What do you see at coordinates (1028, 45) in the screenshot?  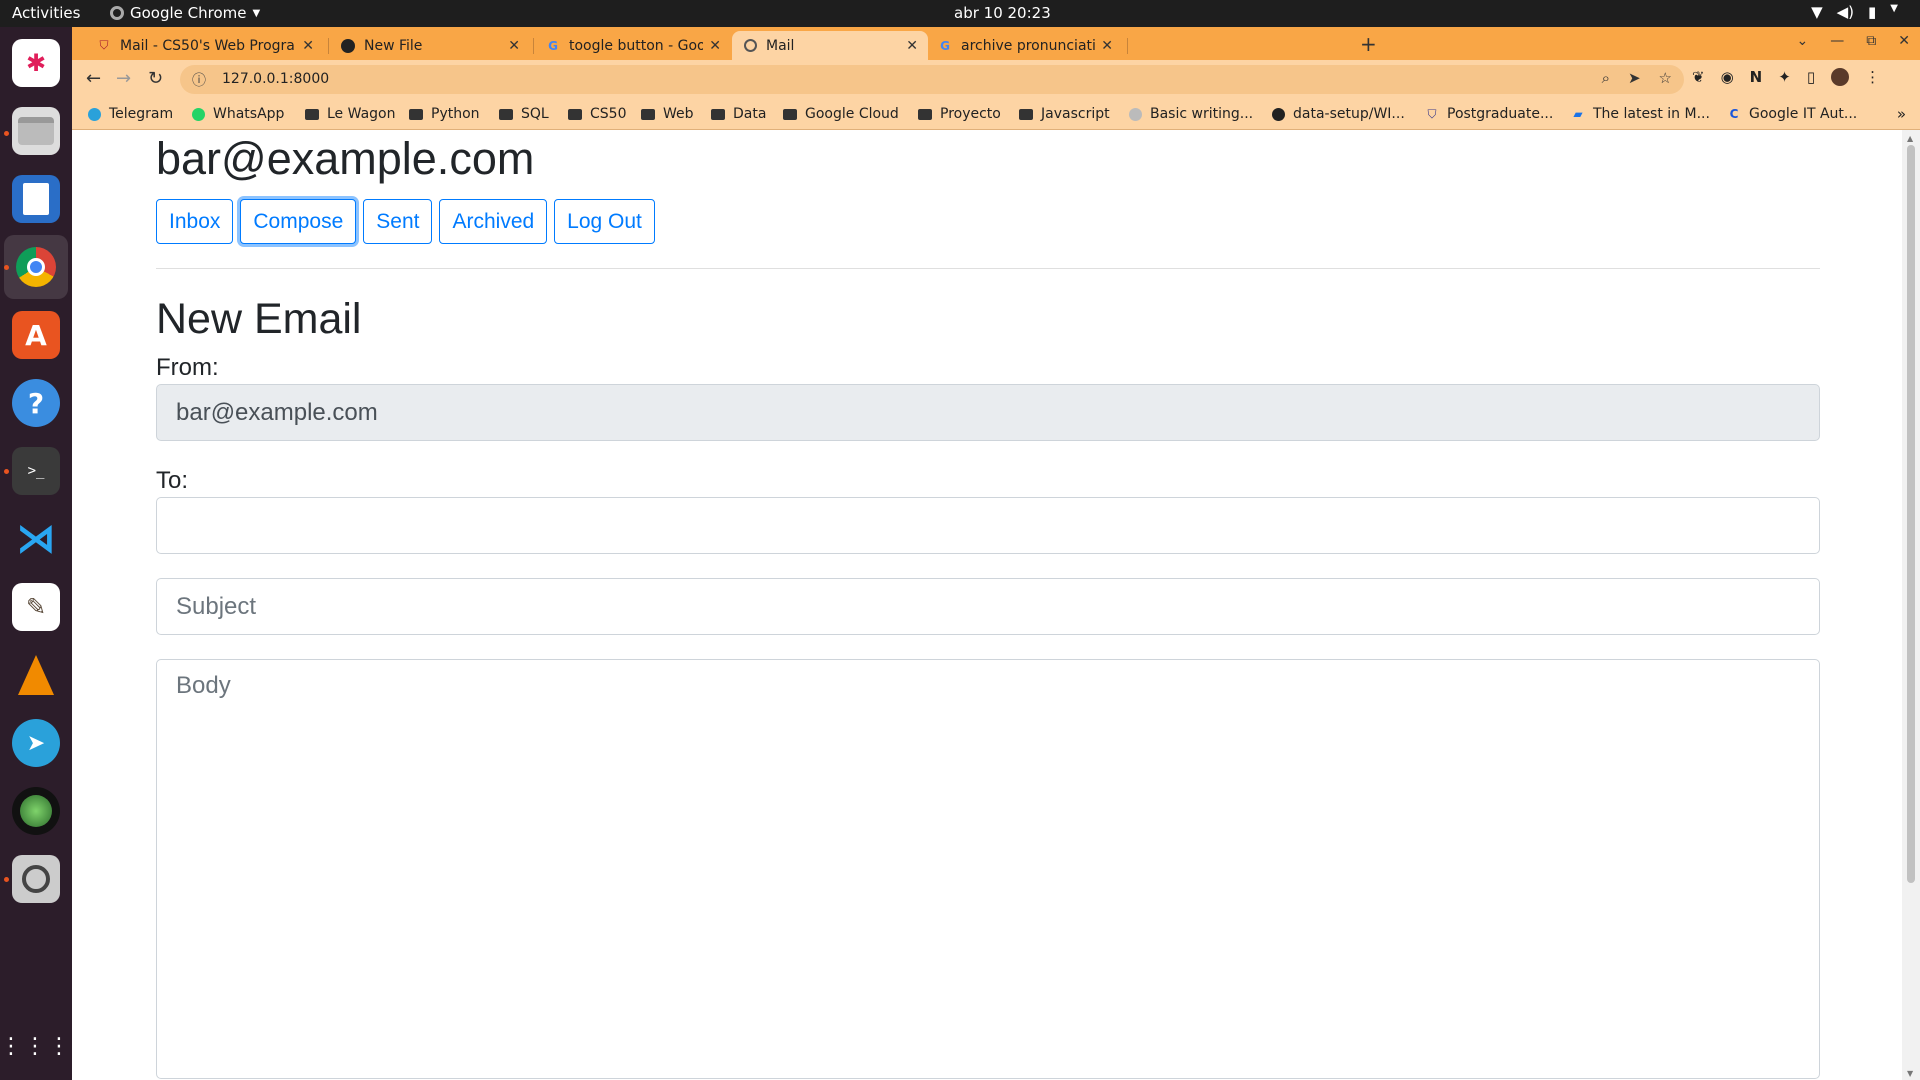 I see `tab-label: archive pronunciation - Google Search` at bounding box center [1028, 45].